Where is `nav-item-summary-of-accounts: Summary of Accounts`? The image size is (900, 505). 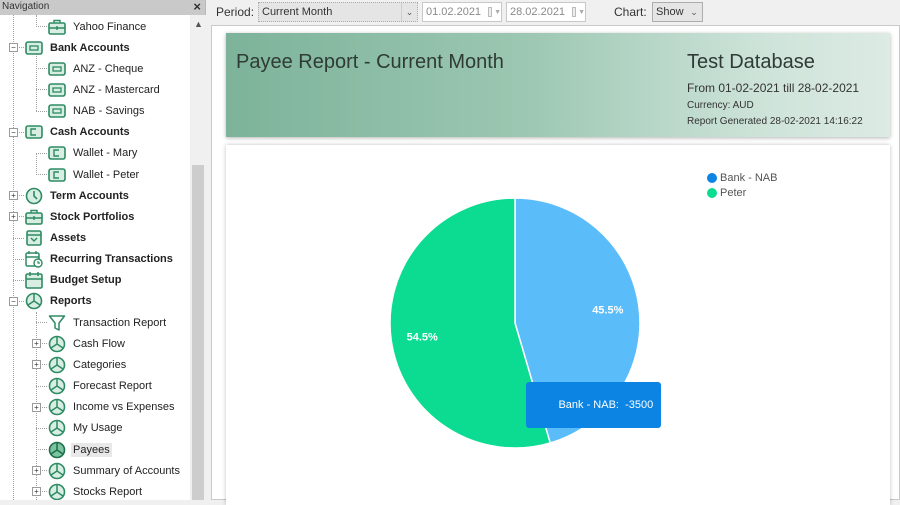
nav-item-summary-of-accounts: Summary of Accounts is located at coordinates (115, 470).